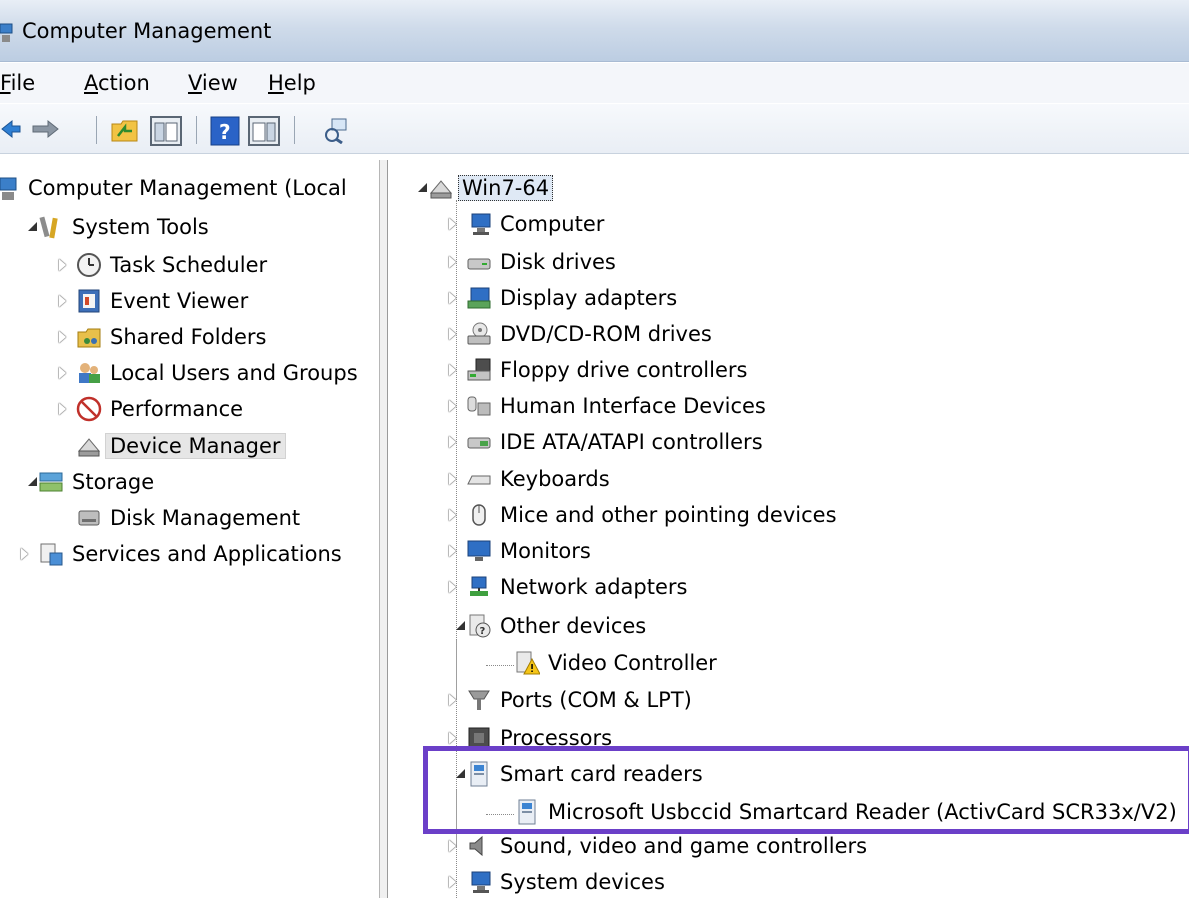  I want to click on shared-folder-icon, so click(89, 338).